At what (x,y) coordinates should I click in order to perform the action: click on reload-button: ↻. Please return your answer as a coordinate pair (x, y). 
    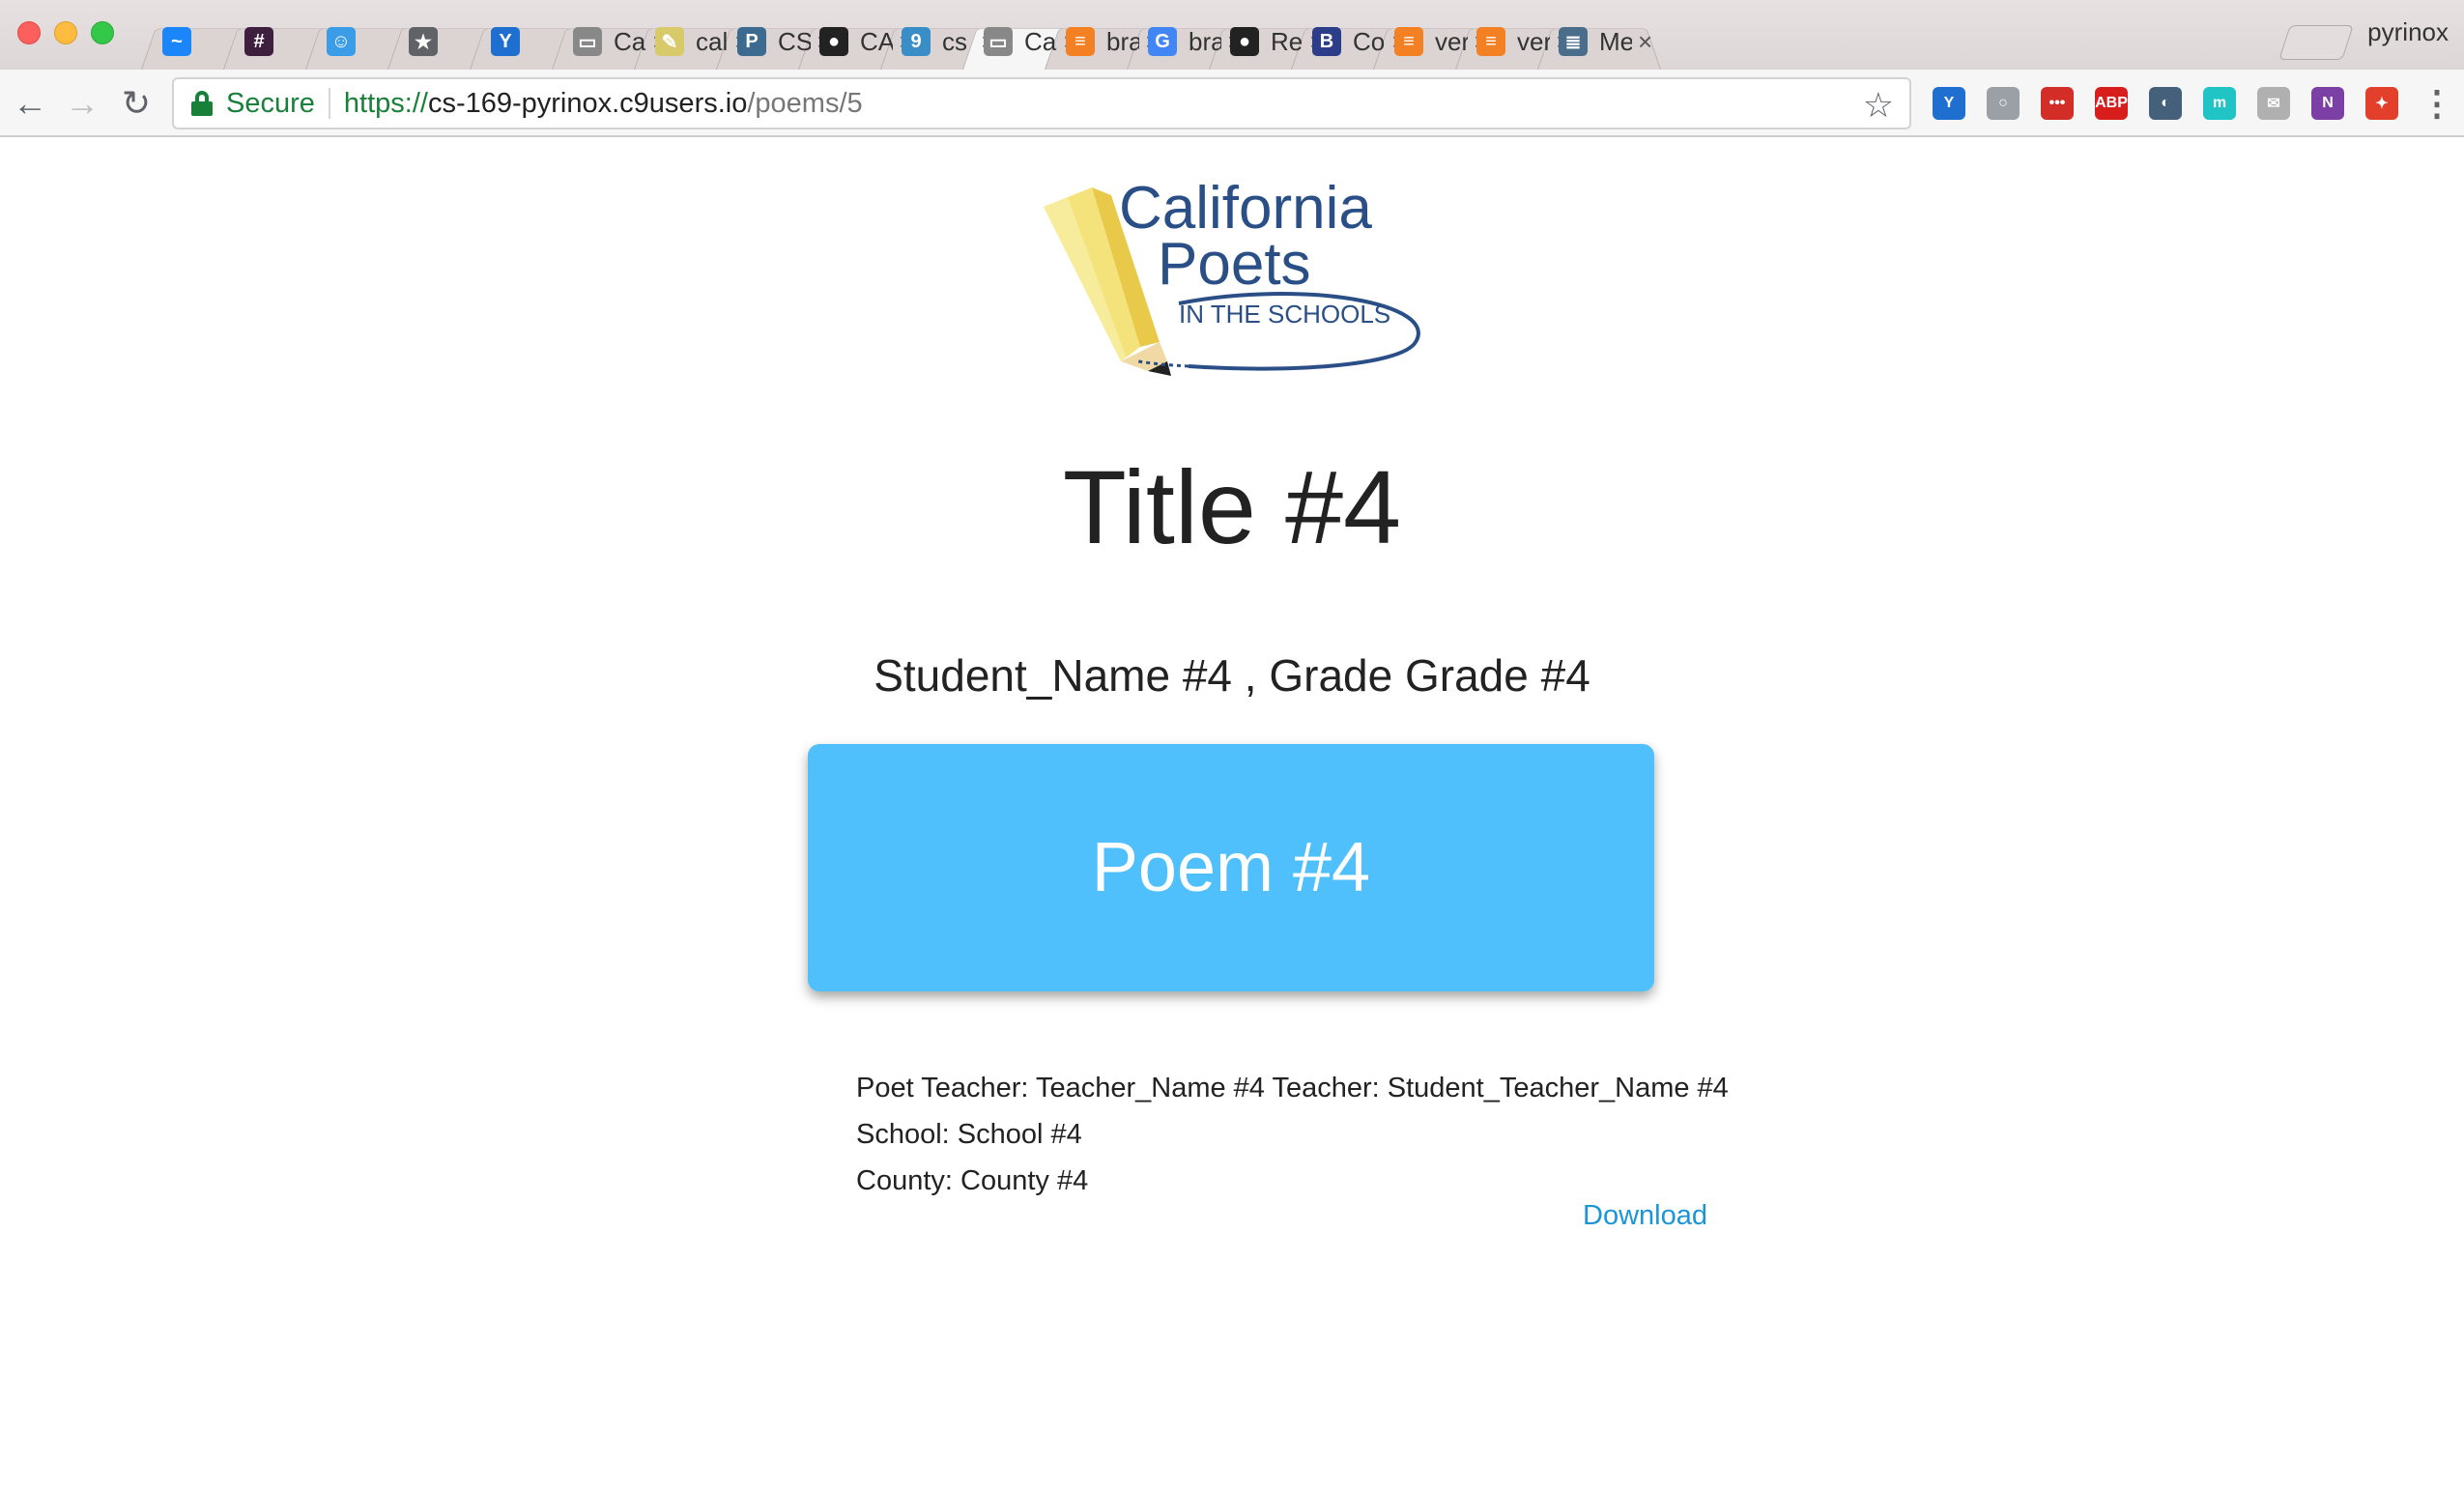
    Looking at the image, I should click on (136, 103).